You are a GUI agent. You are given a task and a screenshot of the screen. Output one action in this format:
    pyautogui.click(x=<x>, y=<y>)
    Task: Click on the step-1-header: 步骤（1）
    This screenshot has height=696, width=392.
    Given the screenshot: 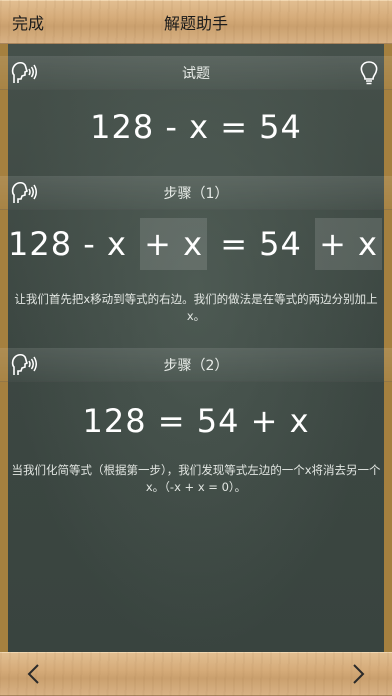 What is the action you would take?
    pyautogui.click(x=196, y=193)
    